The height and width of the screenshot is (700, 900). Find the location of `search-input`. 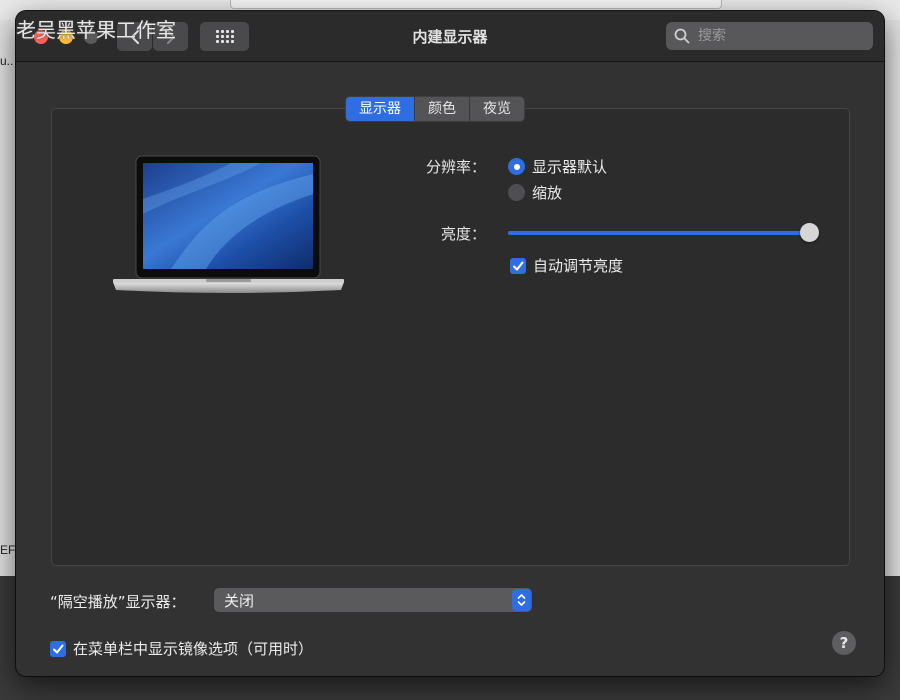

search-input is located at coordinates (778, 36).